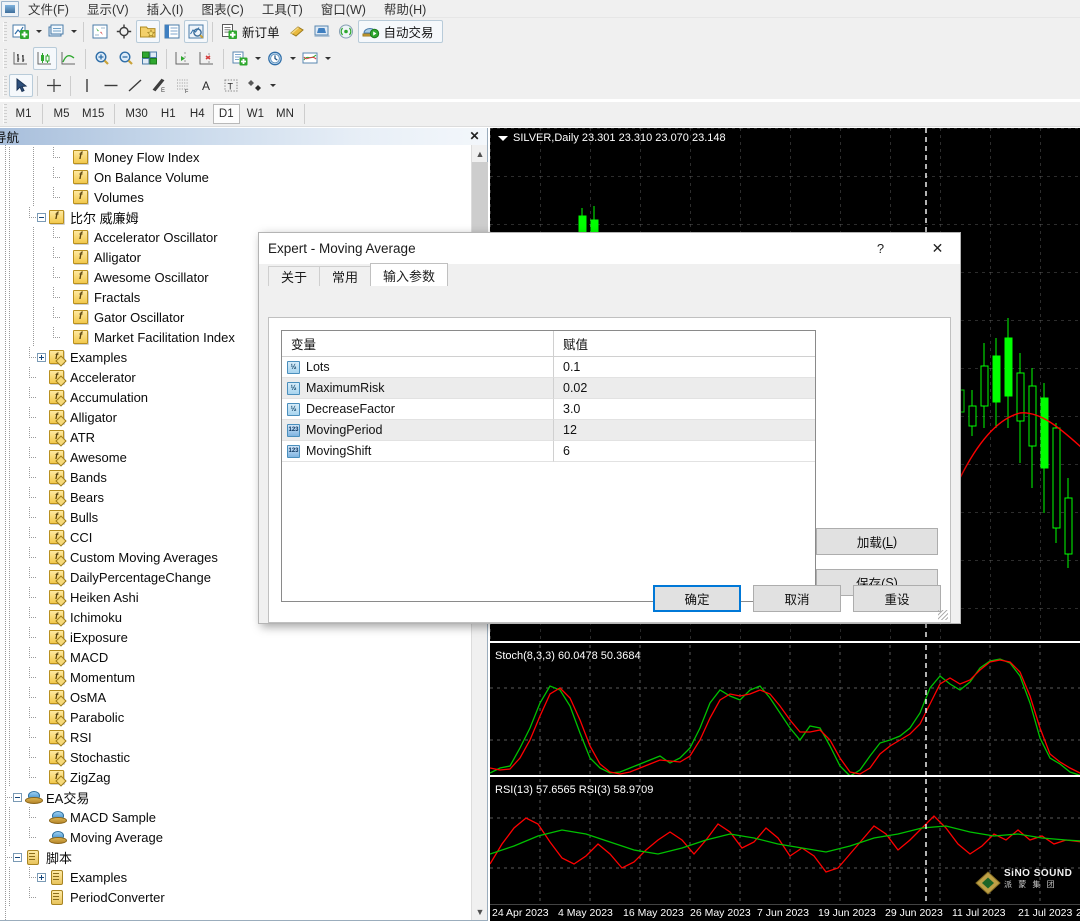  What do you see at coordinates (684, 409) in the screenshot?
I see `variable-value: 3.0` at bounding box center [684, 409].